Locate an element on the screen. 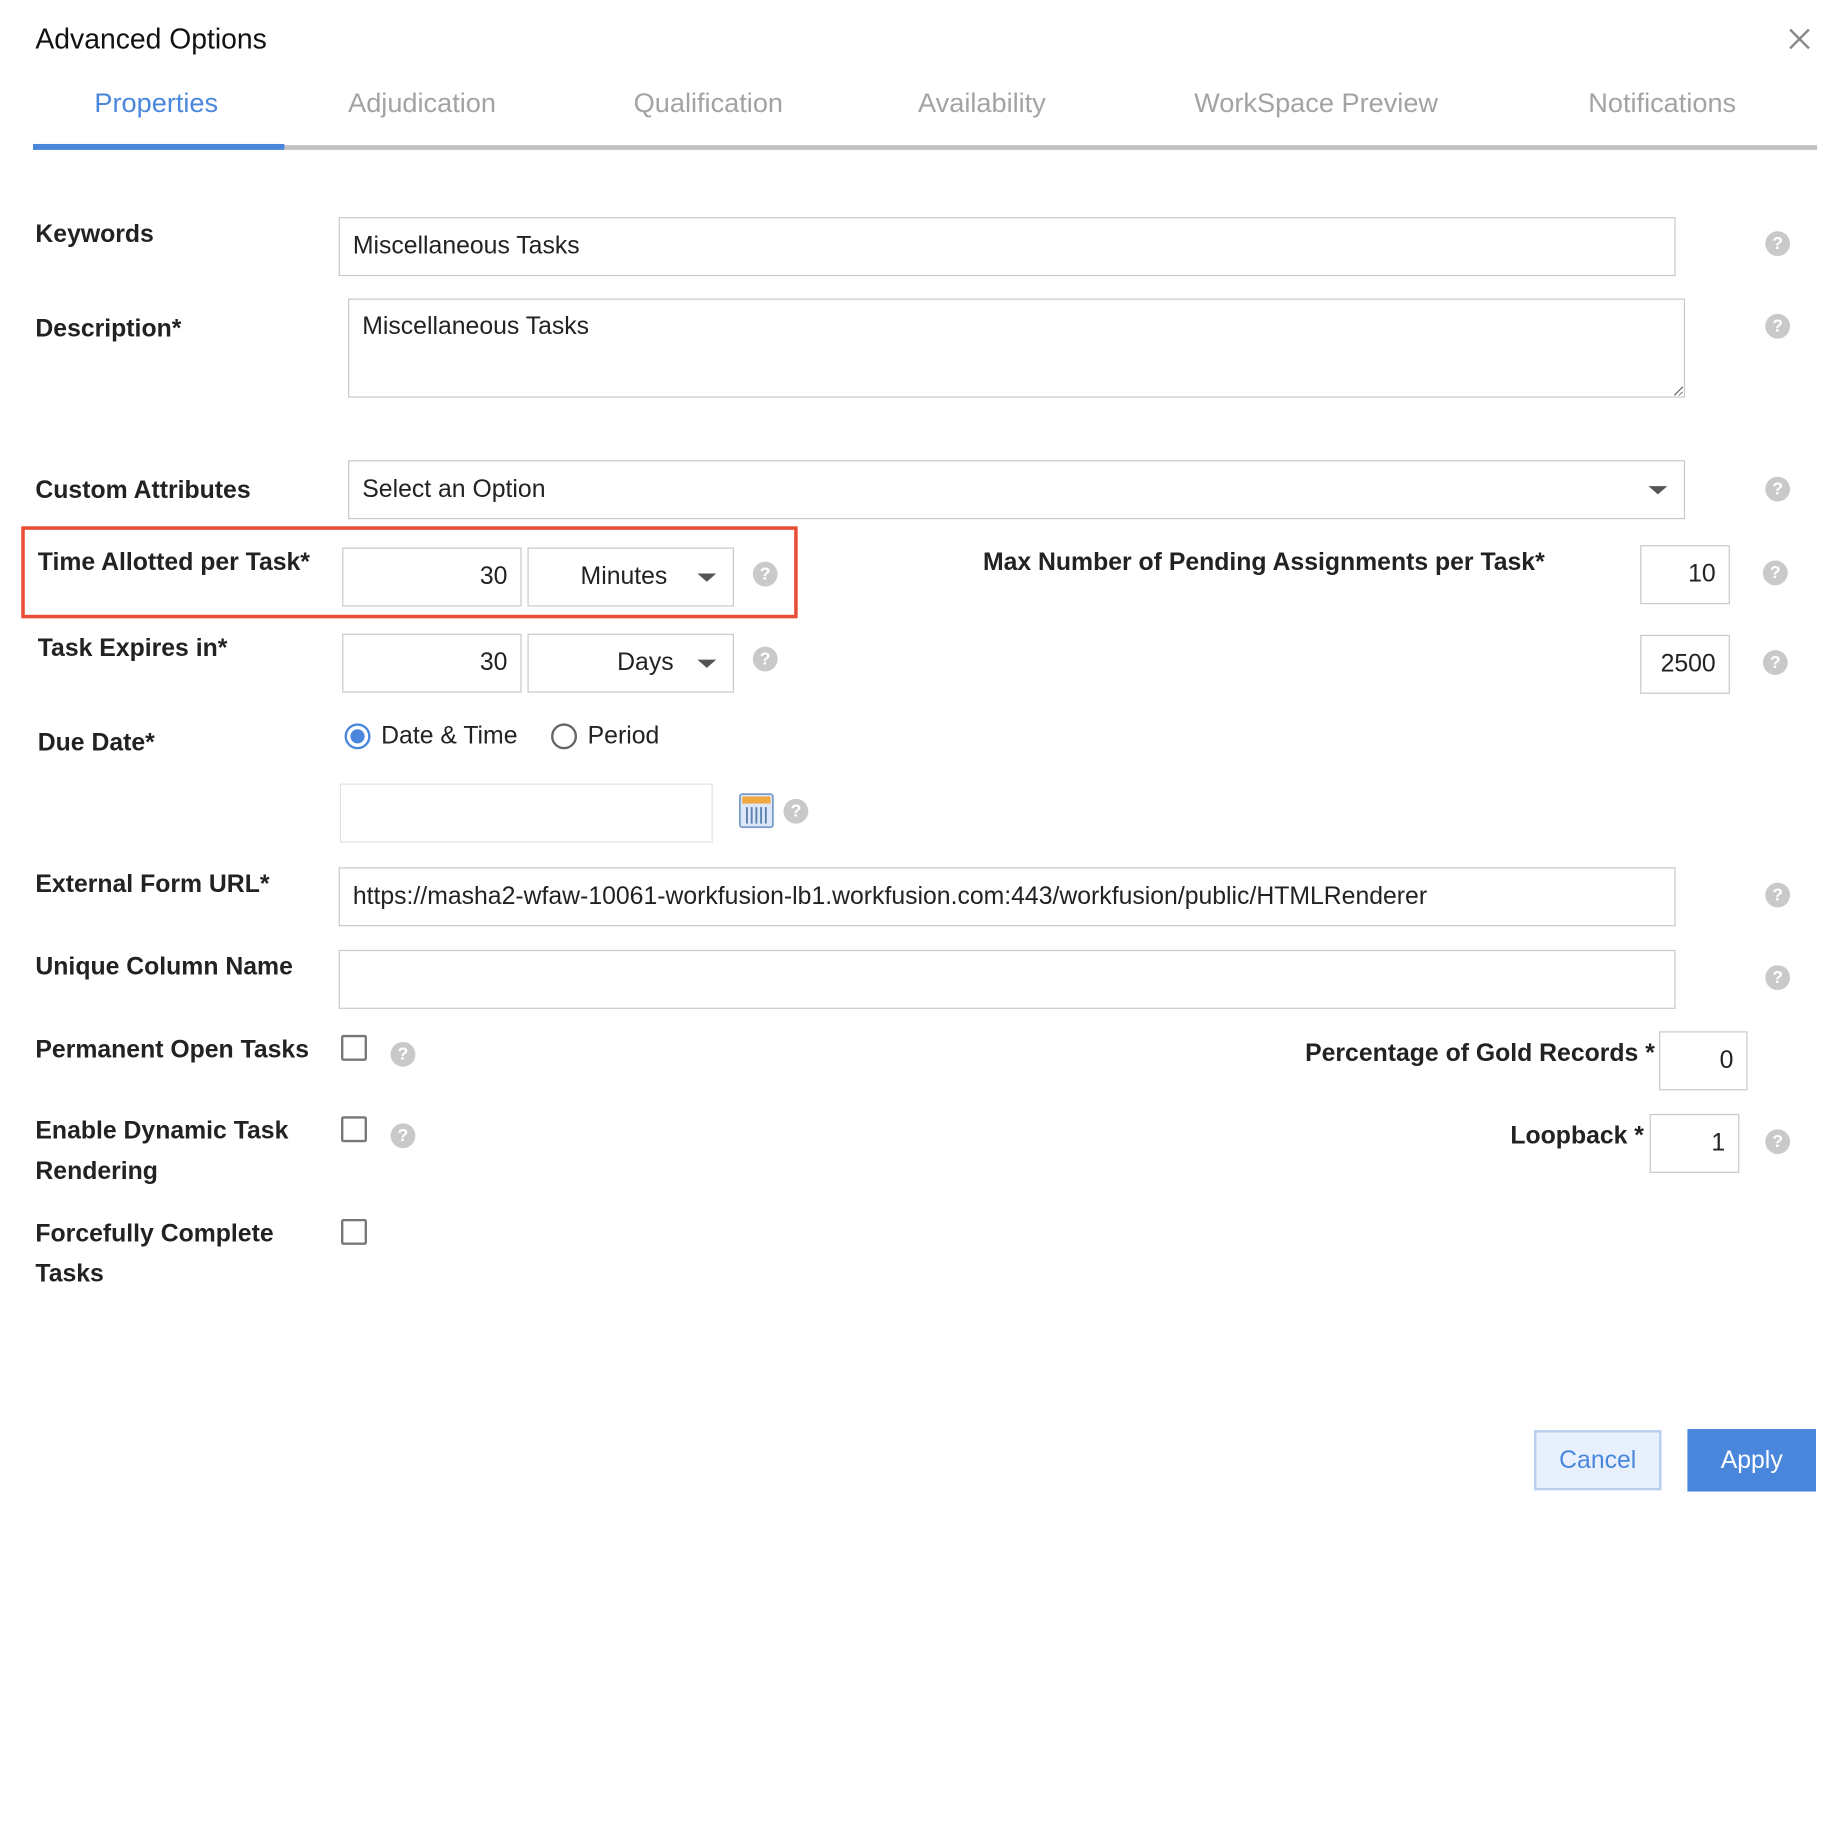 This screenshot has width=1848, height=1827. time-allotted-unit-value: Minutes is located at coordinates (624, 576).